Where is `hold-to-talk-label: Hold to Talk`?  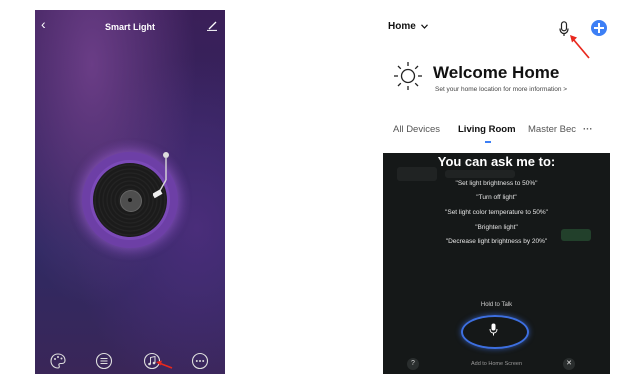
hold-to-talk-label: Hold to Talk is located at coordinates (496, 305).